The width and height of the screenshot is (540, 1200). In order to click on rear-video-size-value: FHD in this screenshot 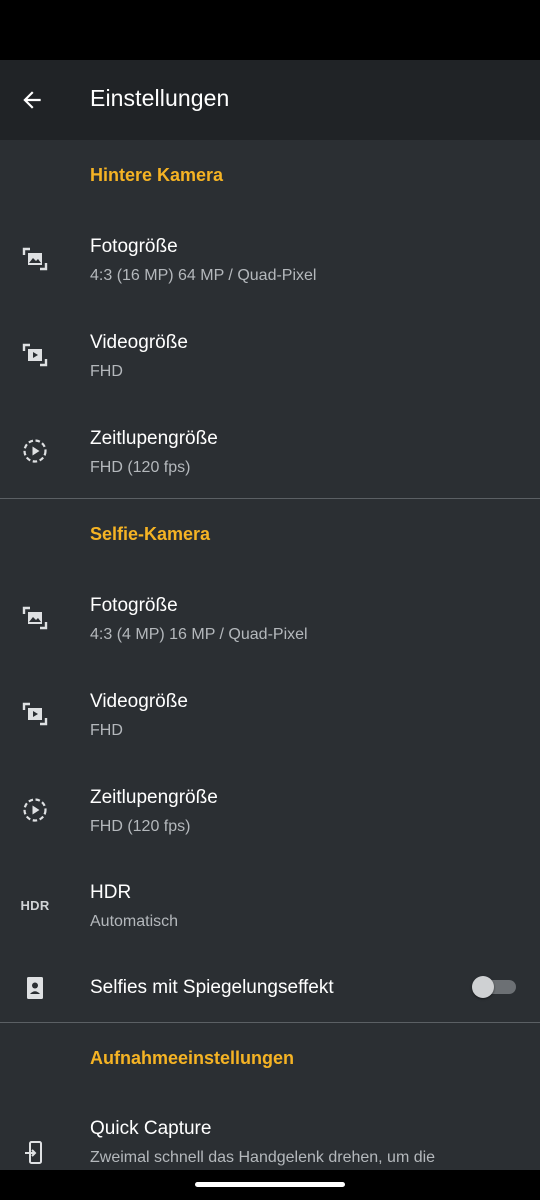, I will do `click(106, 371)`.